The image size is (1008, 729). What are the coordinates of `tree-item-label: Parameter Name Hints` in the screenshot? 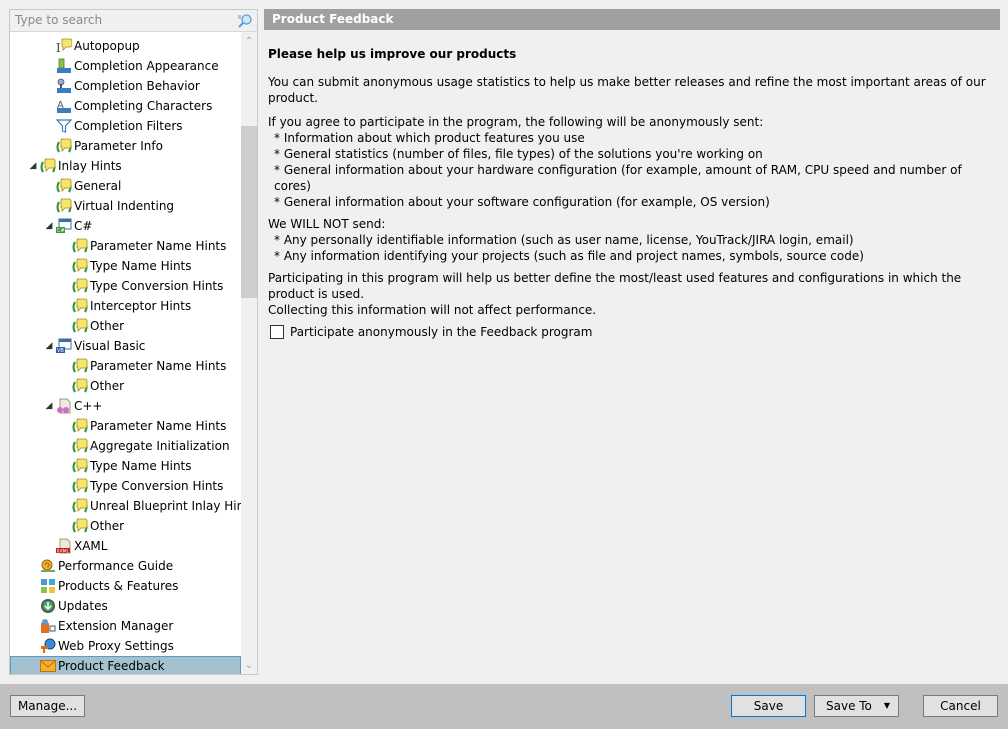 It's located at (158, 426).